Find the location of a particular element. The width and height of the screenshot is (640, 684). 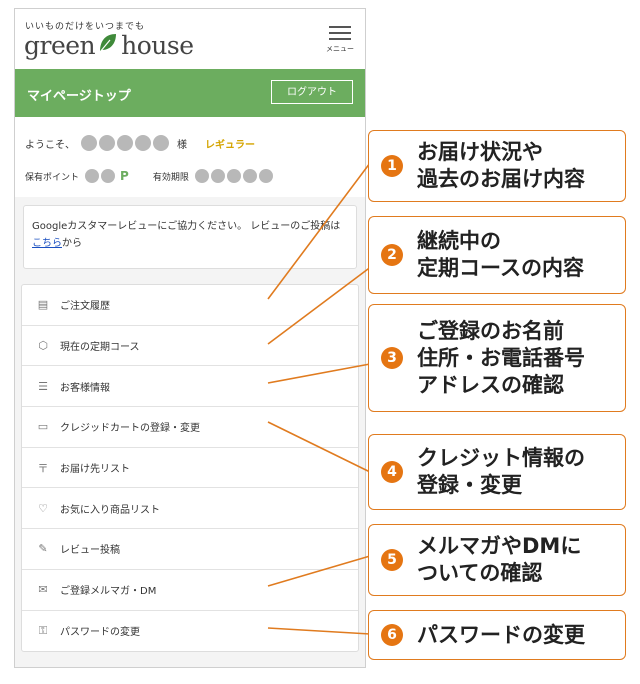

callout-line: 定期コースの内容 is located at coordinates (500, 268).